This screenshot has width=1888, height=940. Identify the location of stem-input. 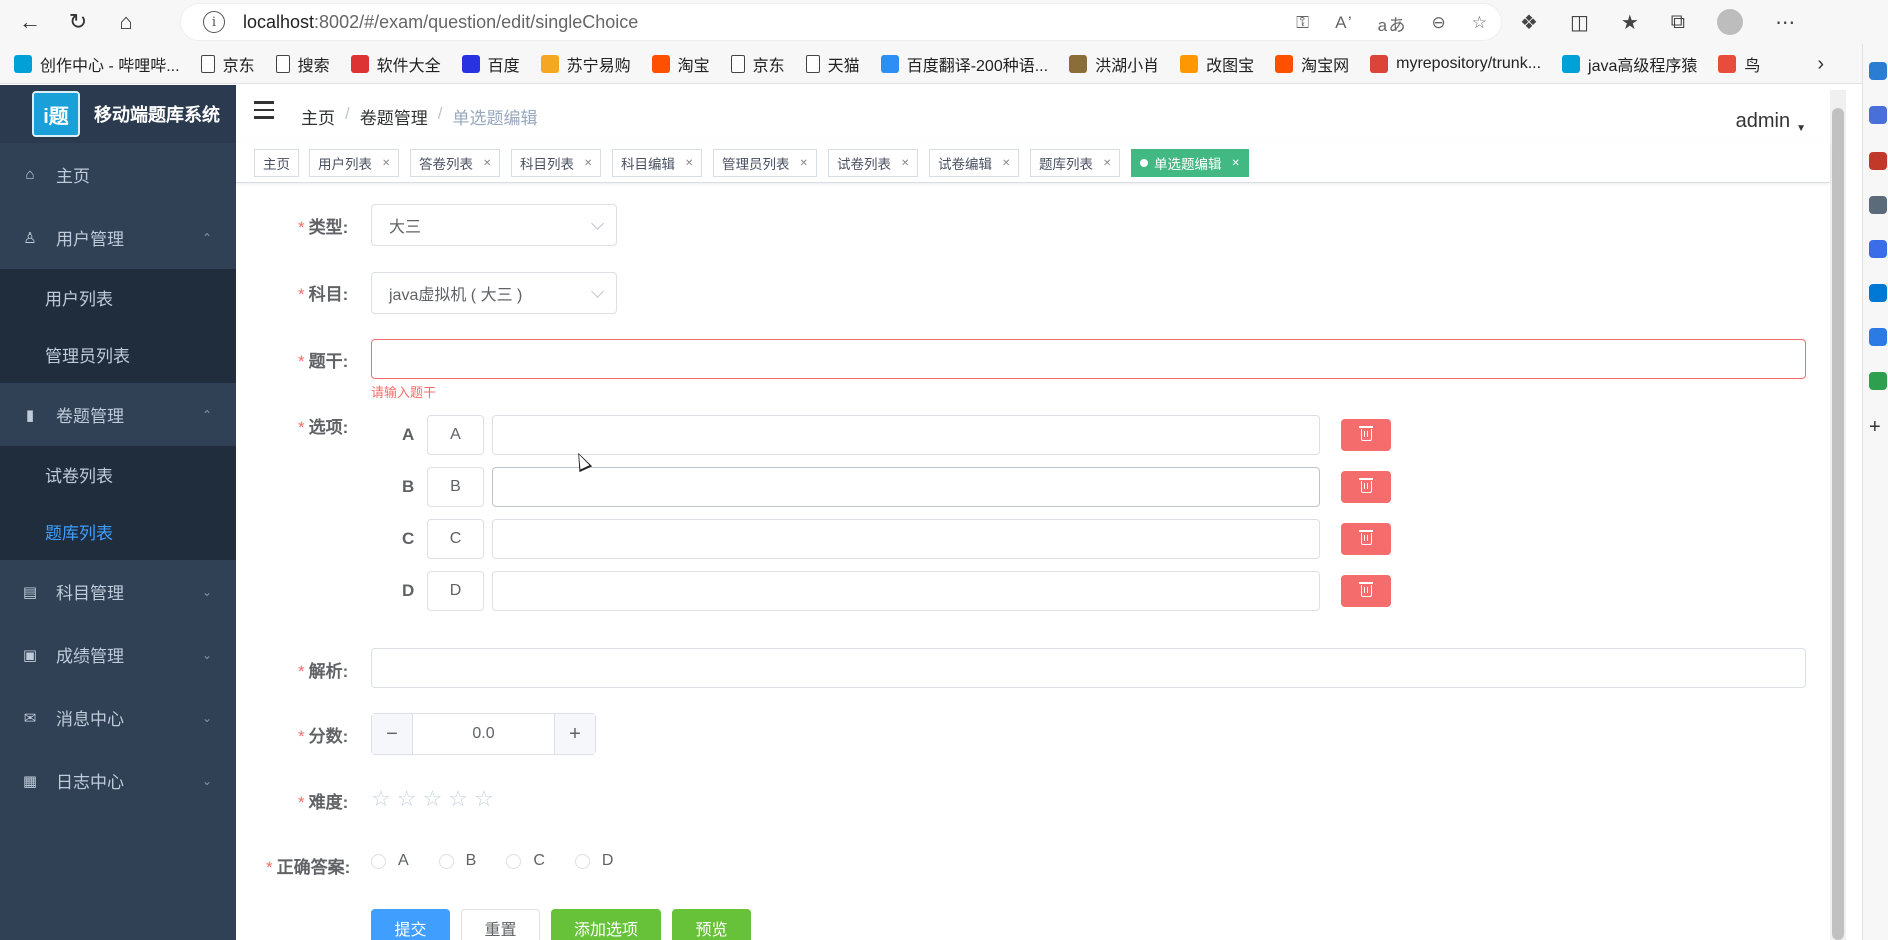
(1088, 359).